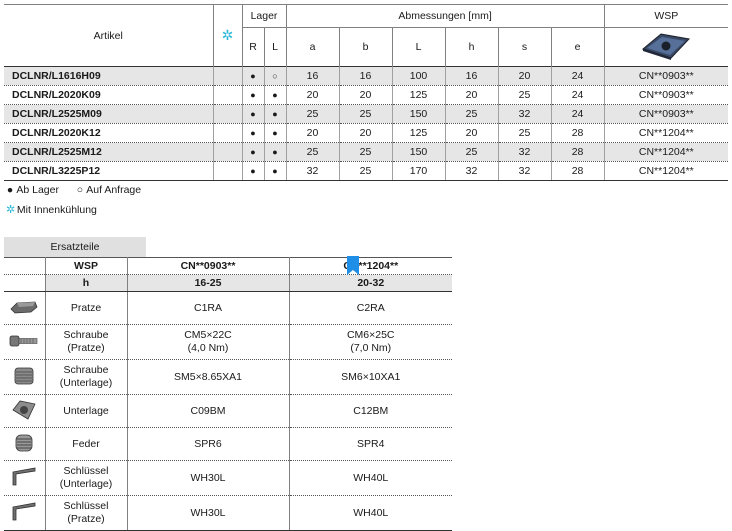 This screenshot has width=732, height=531. Describe the element at coordinates (37, 190) in the screenshot. I see `legend-ab-lager: Ab Lager` at that location.